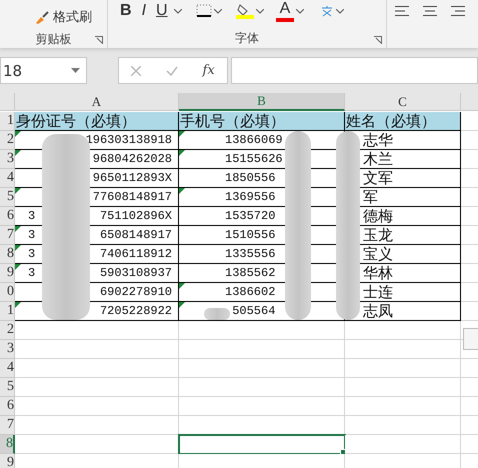 The width and height of the screenshot is (478, 468). What do you see at coordinates (54, 39) in the screenshot?
I see `group-label: 剪贴板` at bounding box center [54, 39].